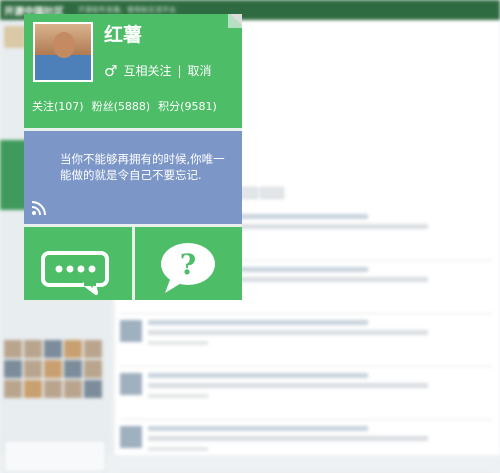 The height and width of the screenshot is (473, 500). What do you see at coordinates (147, 71) in the screenshot?
I see `mutual-follow-label: 互相关注` at bounding box center [147, 71].